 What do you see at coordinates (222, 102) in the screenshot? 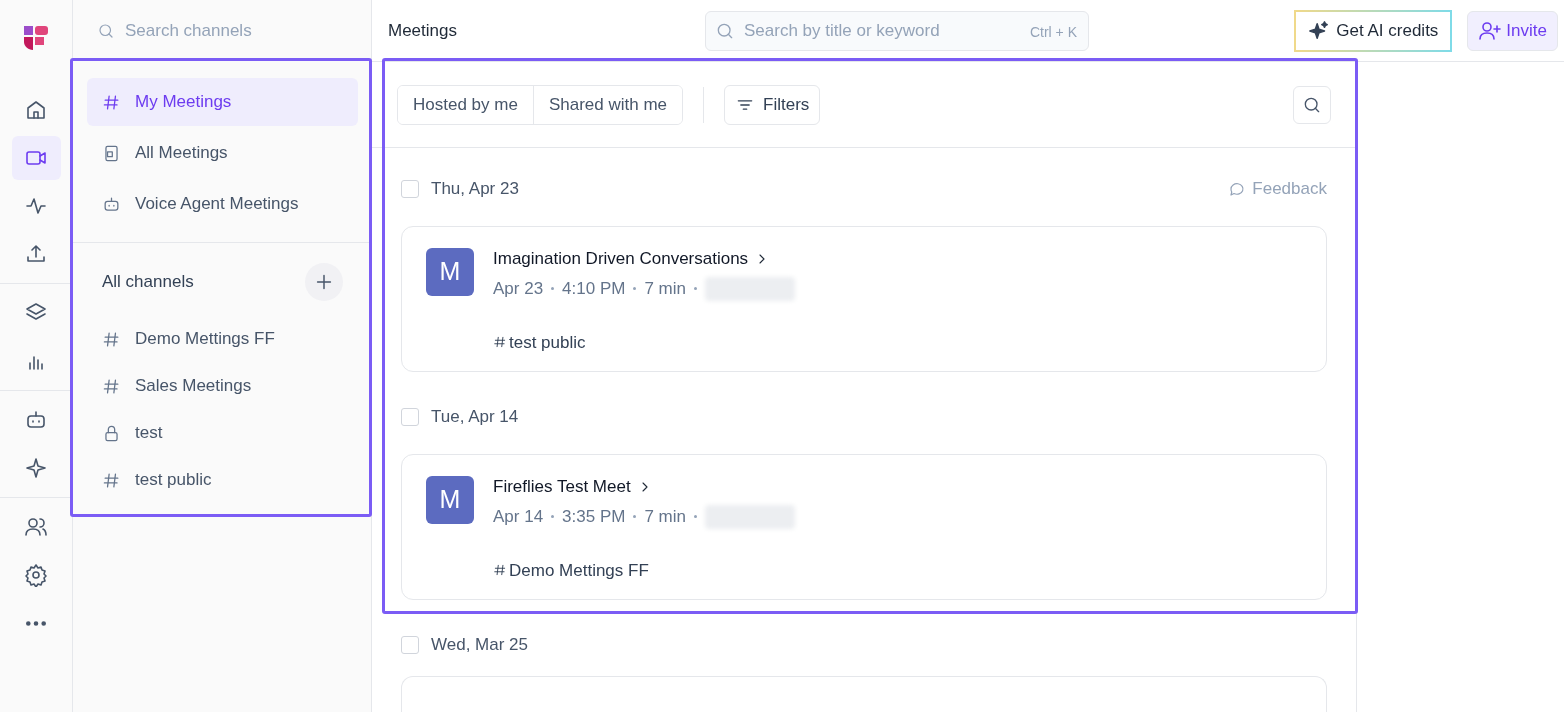
I see `sidebar-item: My Meetings` at bounding box center [222, 102].